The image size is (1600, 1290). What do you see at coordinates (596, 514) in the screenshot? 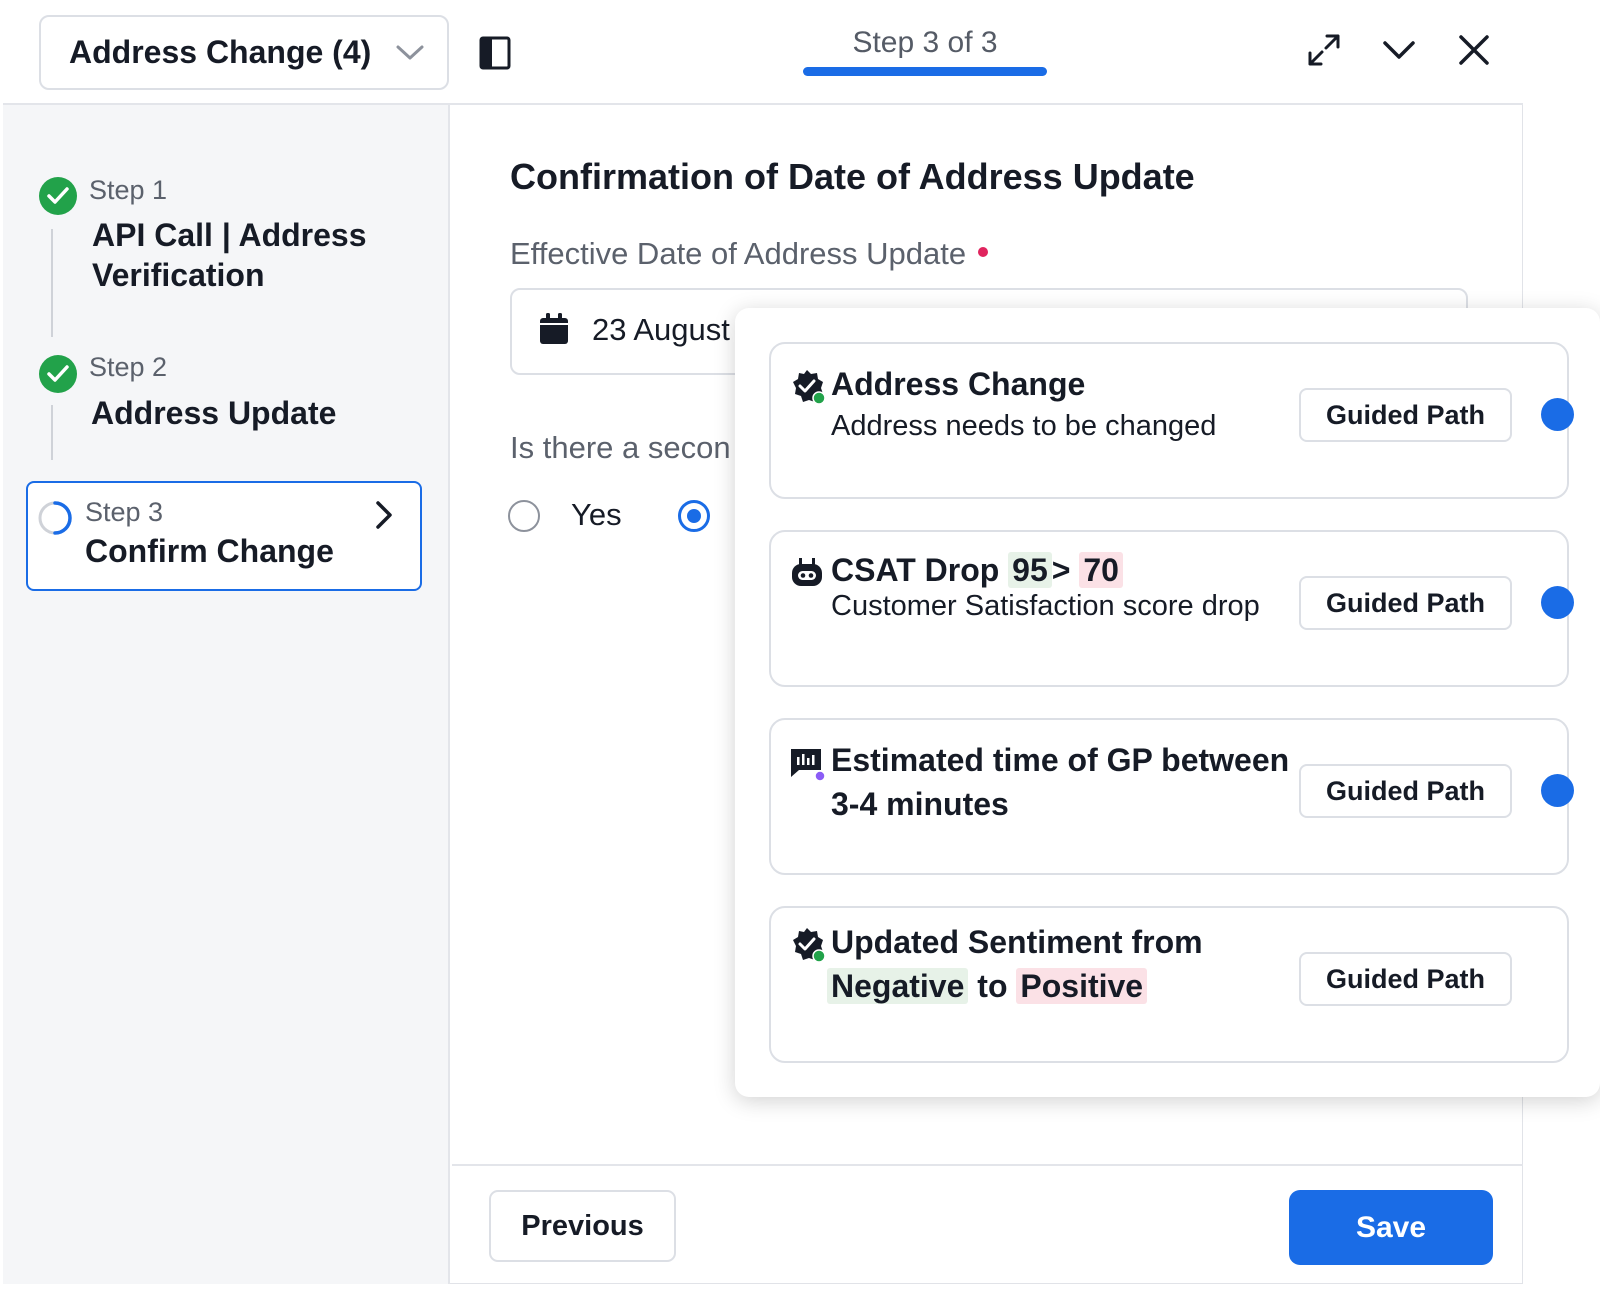
I see `radio-yes-label: Yes` at bounding box center [596, 514].